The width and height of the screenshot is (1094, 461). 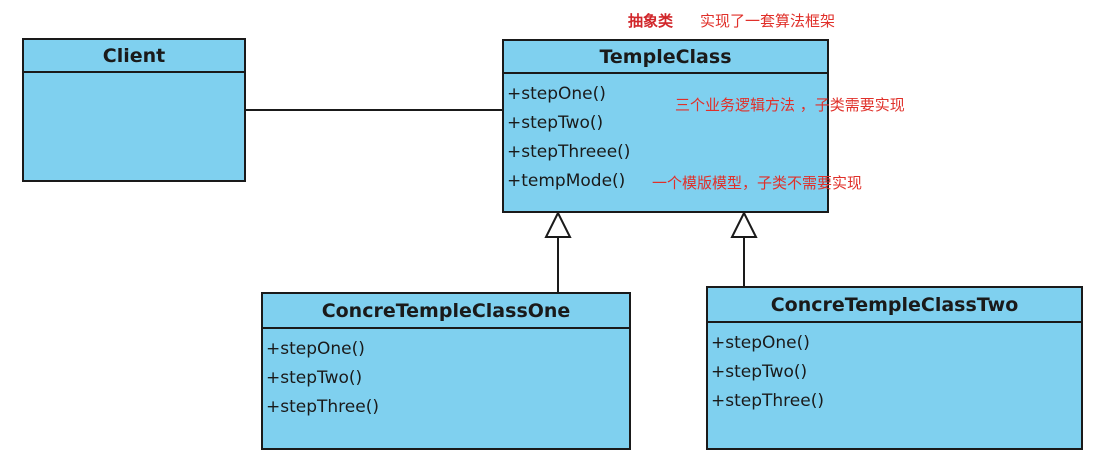 I want to click on class-client-body, so click(x=134, y=76).